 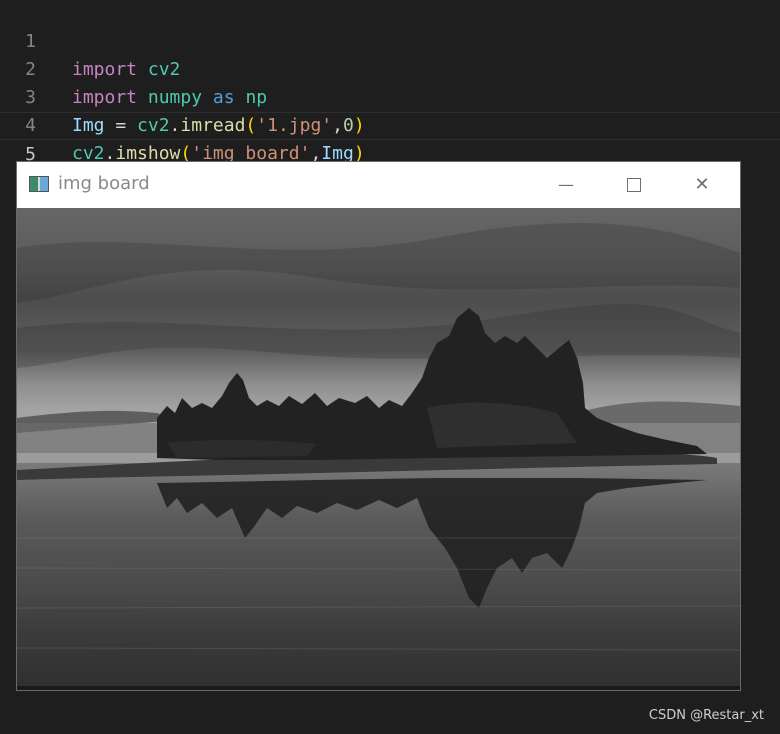 I want to click on minimize-button: —, so click(x=566, y=185).